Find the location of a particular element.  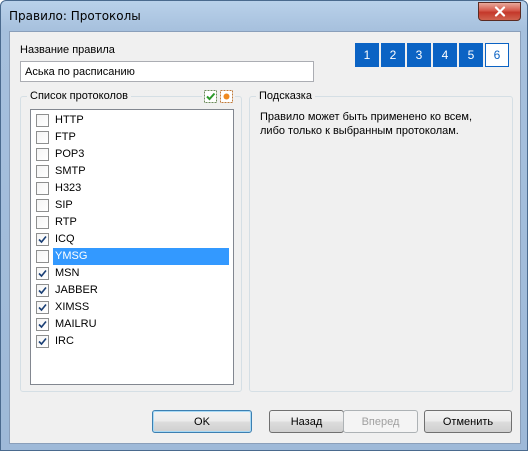

protocol-item: MSN is located at coordinates (132, 273).